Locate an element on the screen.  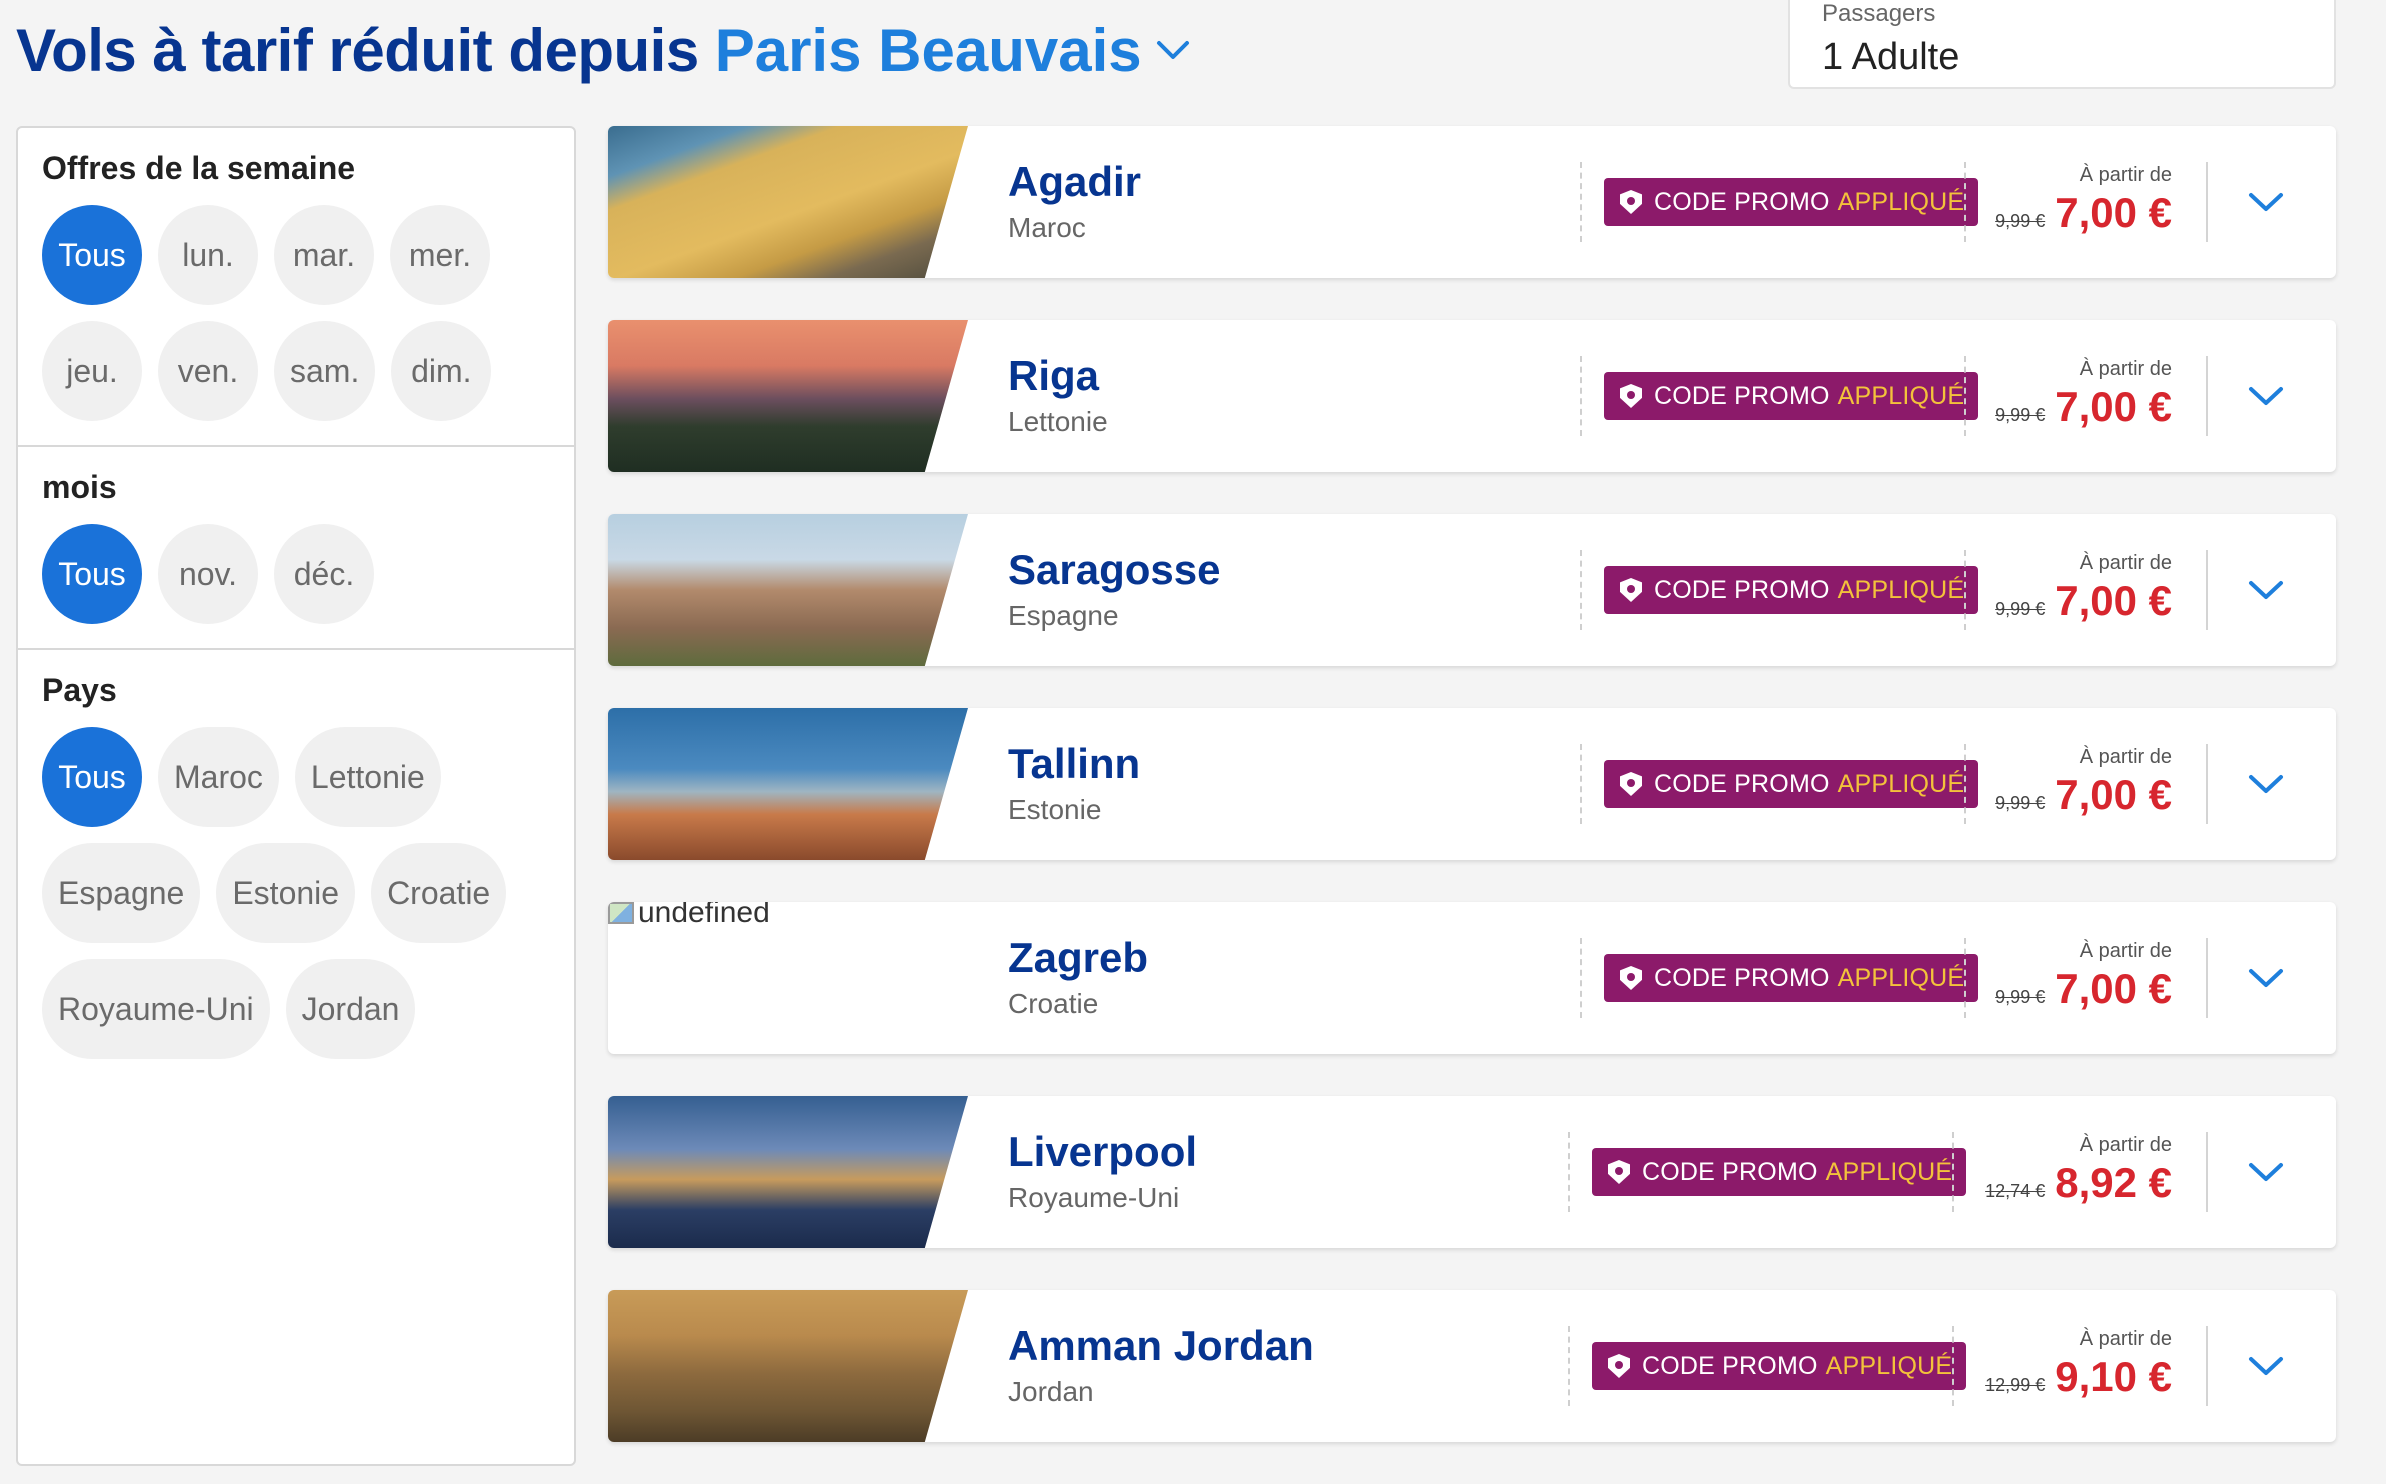
filter-chip-croatie: Croatie is located at coordinates (439, 893).